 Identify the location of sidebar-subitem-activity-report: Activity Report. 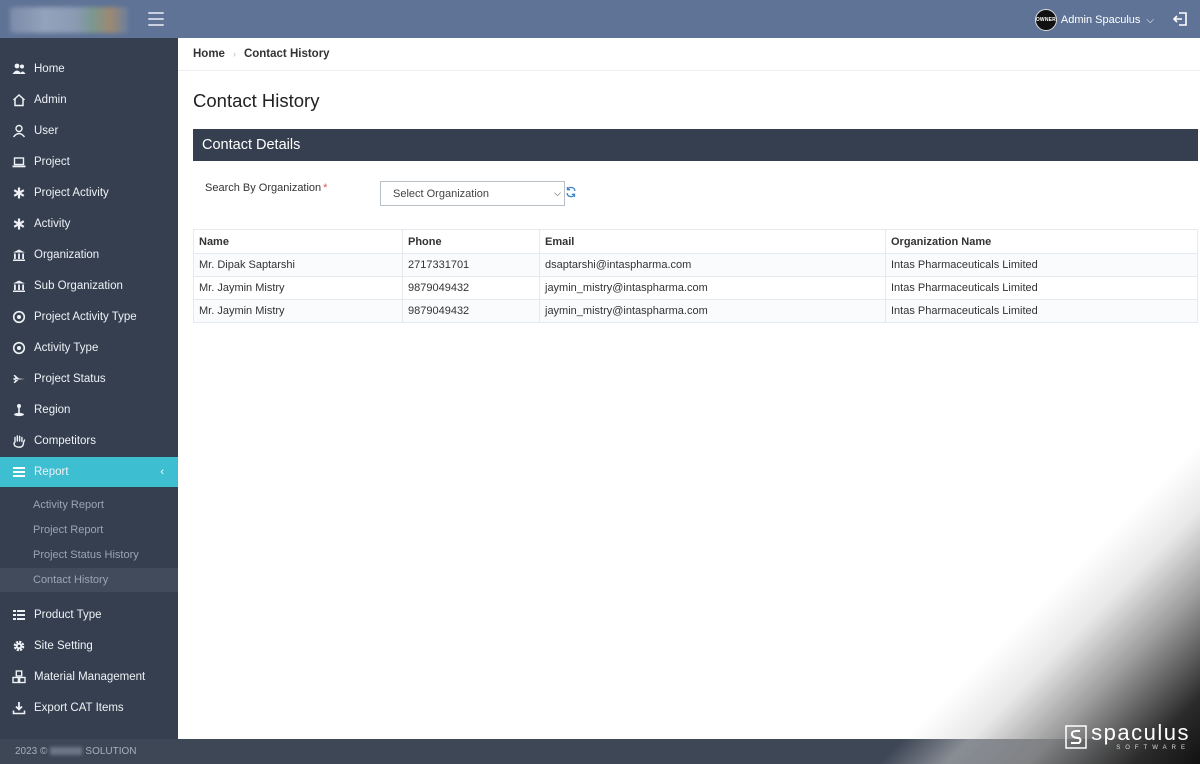
(89, 505).